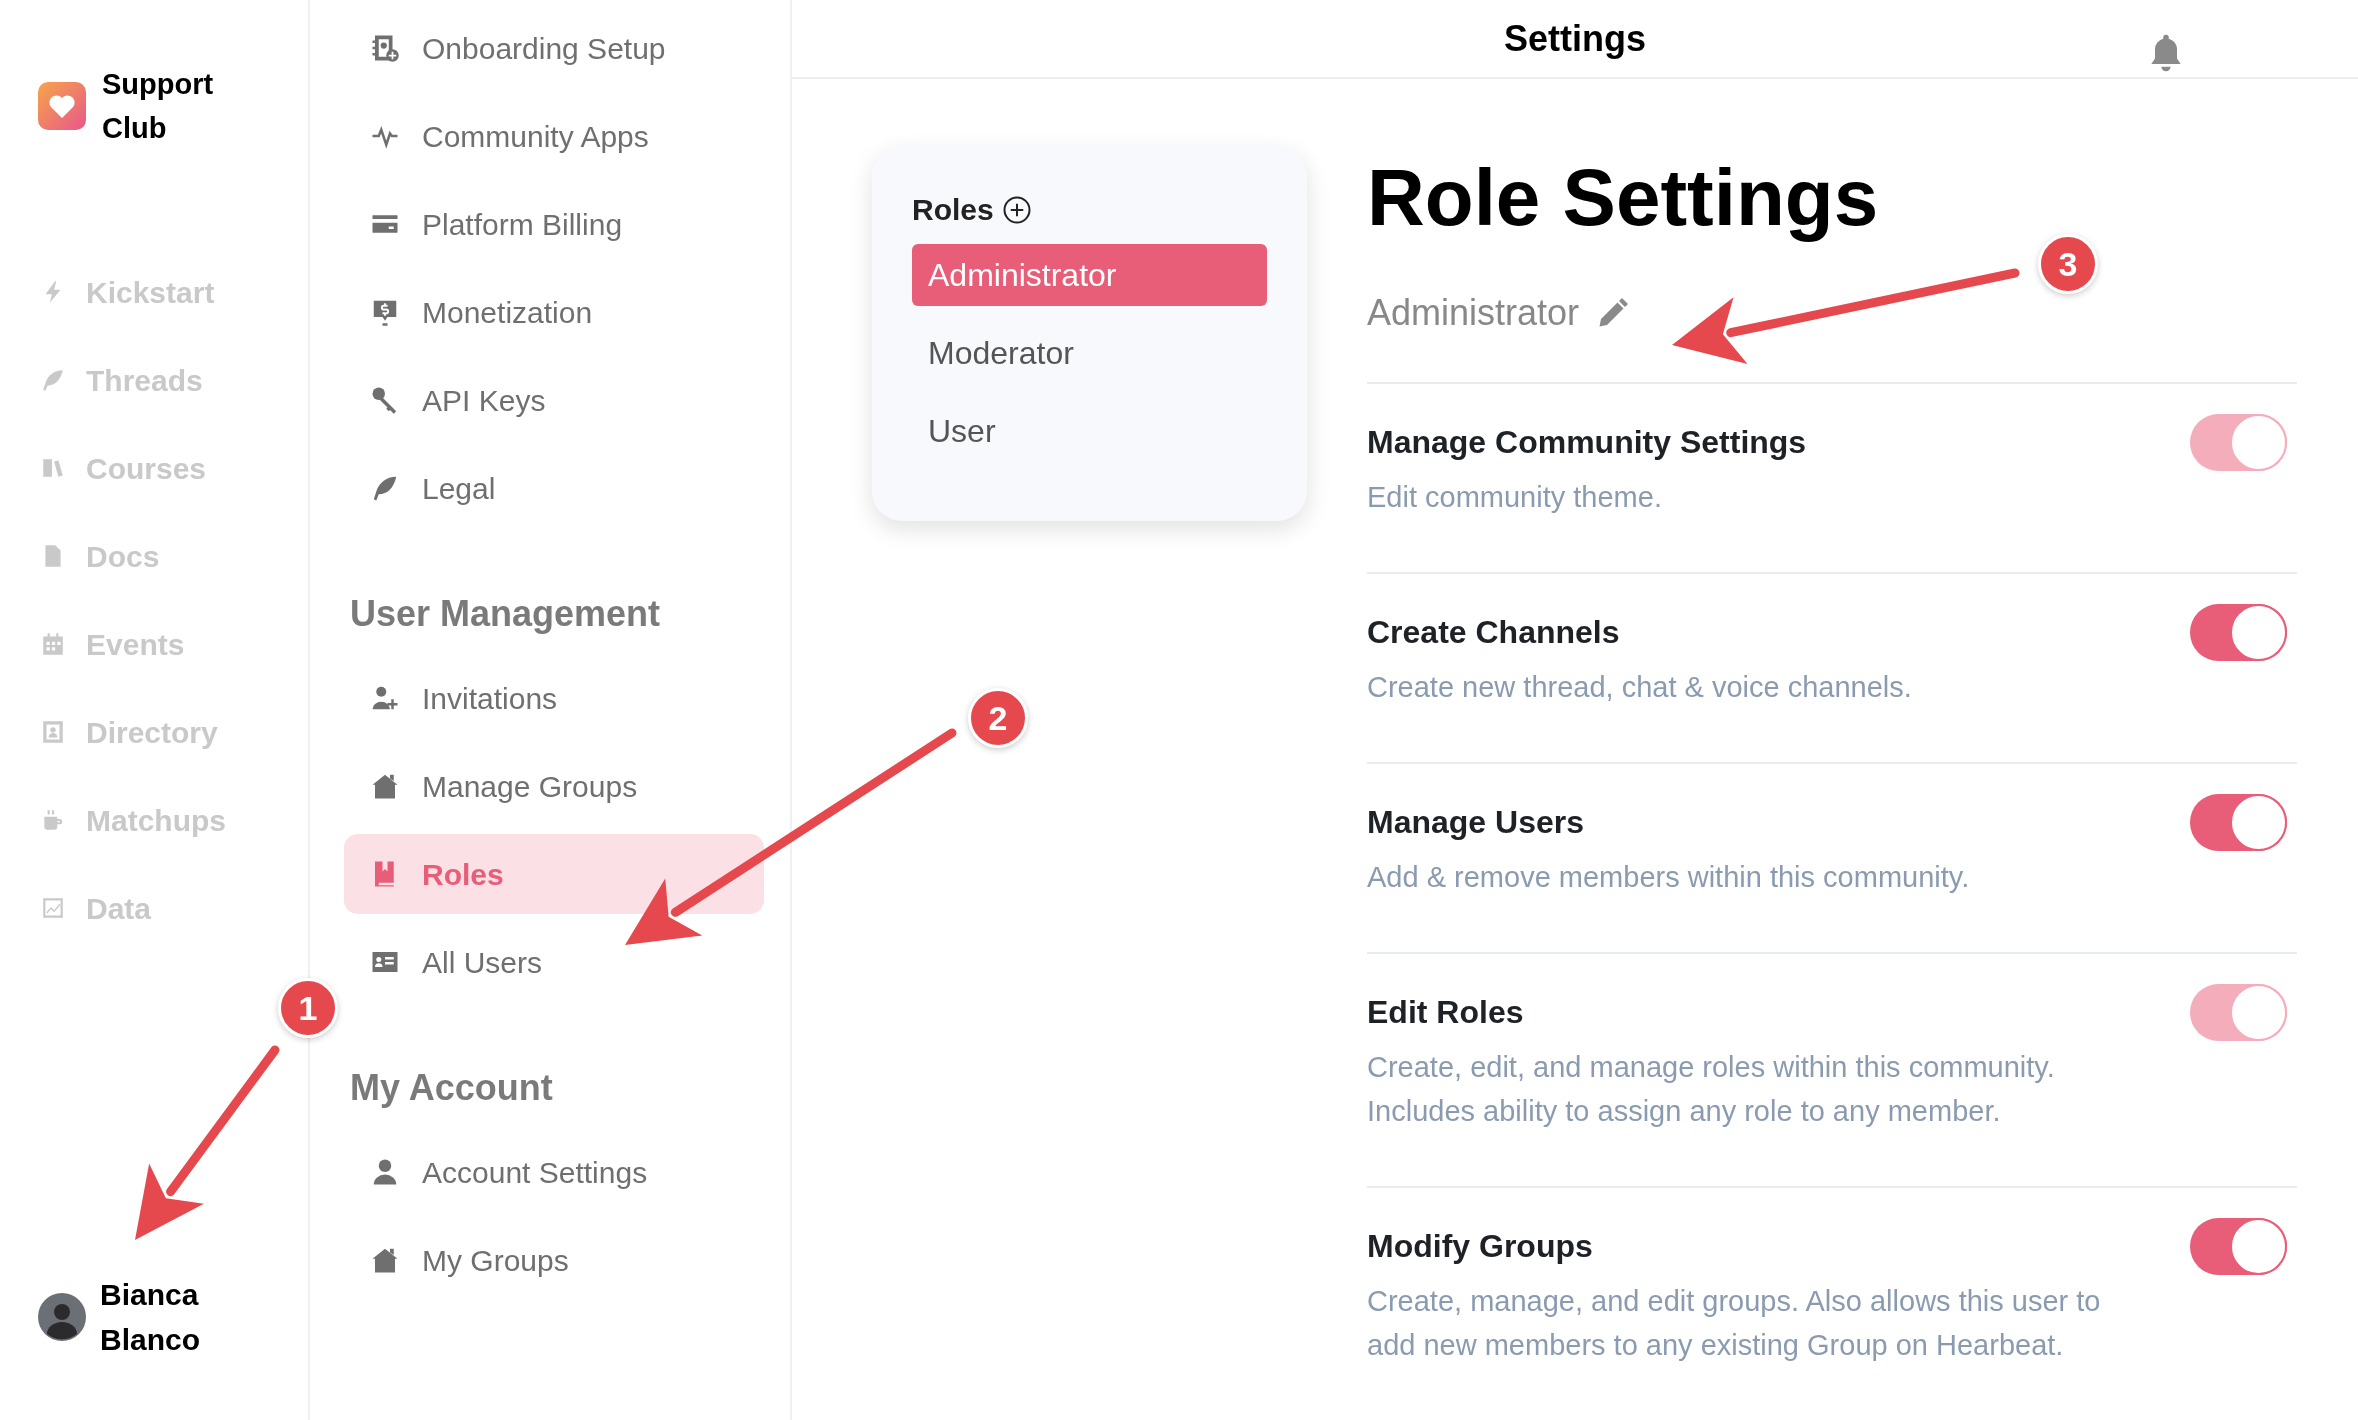 The height and width of the screenshot is (1420, 2358). I want to click on add-icon, so click(1016, 210).